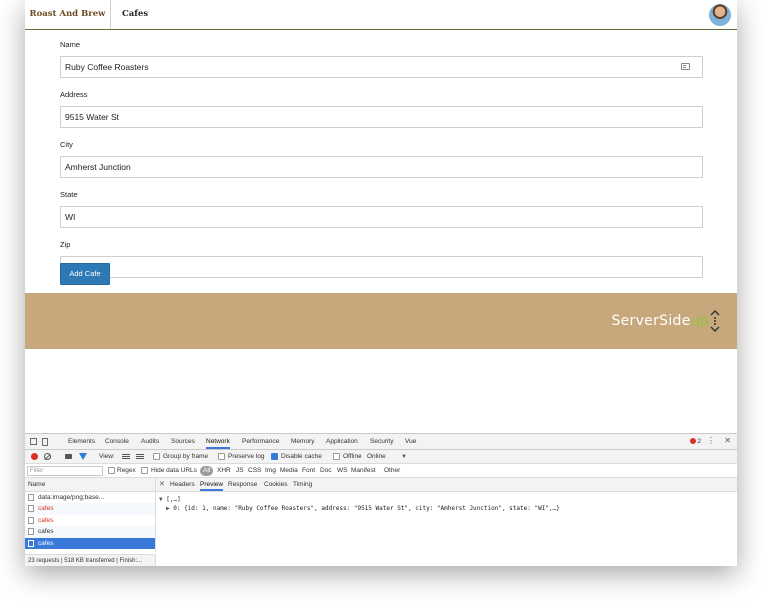 The image size is (768, 609). What do you see at coordinates (156, 456) in the screenshot?
I see `group-by-frame-checkbox` at bounding box center [156, 456].